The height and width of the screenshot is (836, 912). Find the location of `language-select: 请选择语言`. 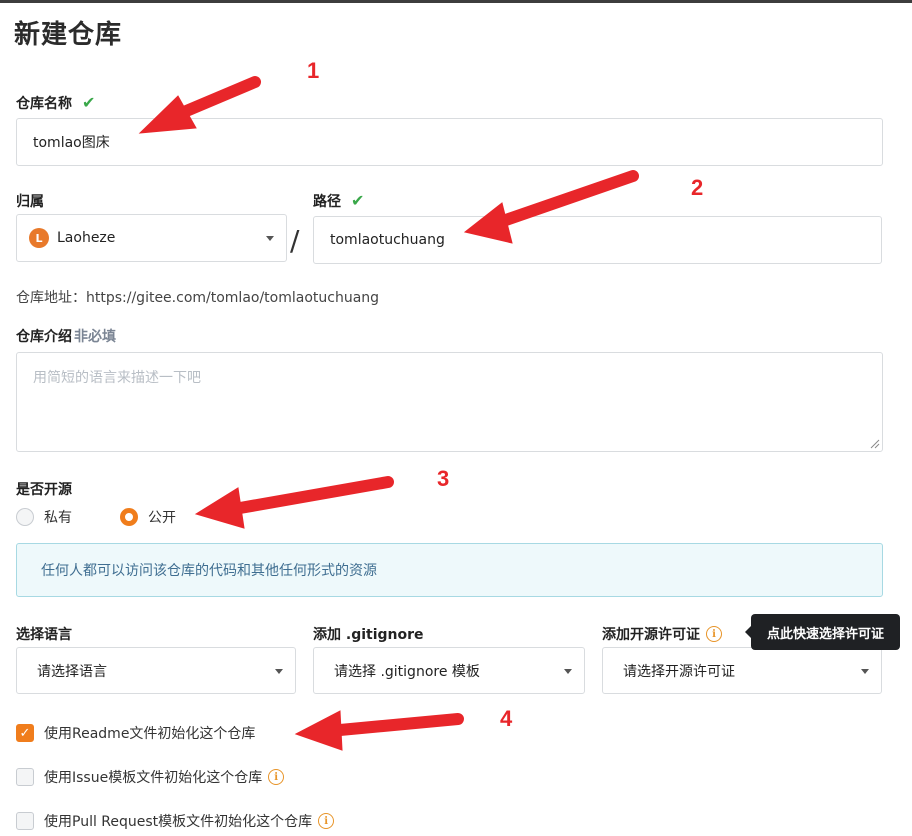

language-select: 请选择语言 is located at coordinates (156, 670).